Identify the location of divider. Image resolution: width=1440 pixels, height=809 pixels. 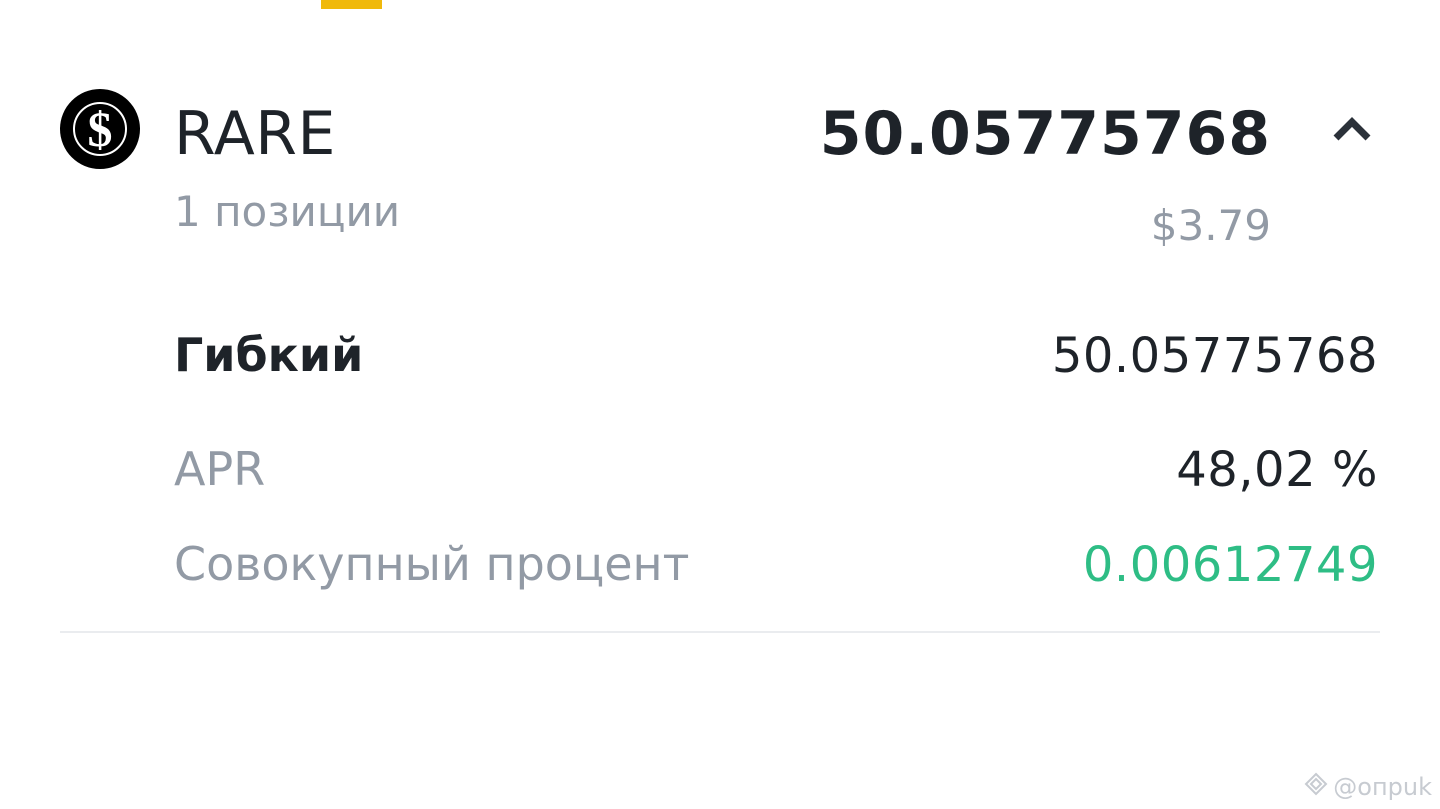
(720, 632).